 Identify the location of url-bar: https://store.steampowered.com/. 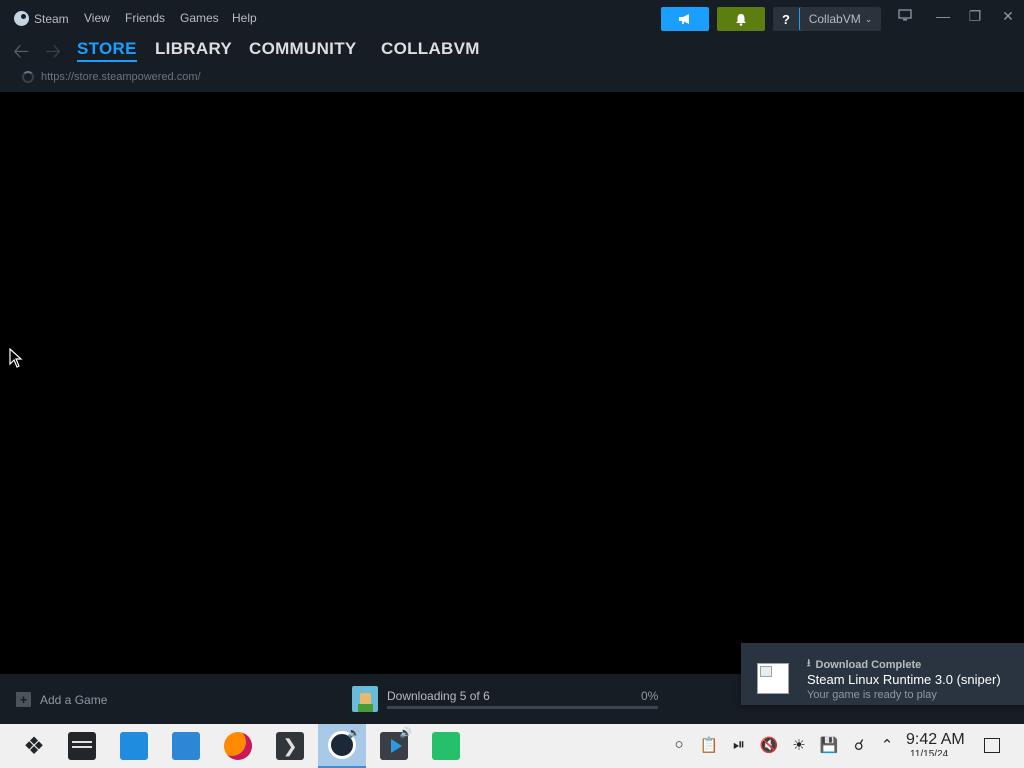
(512, 80).